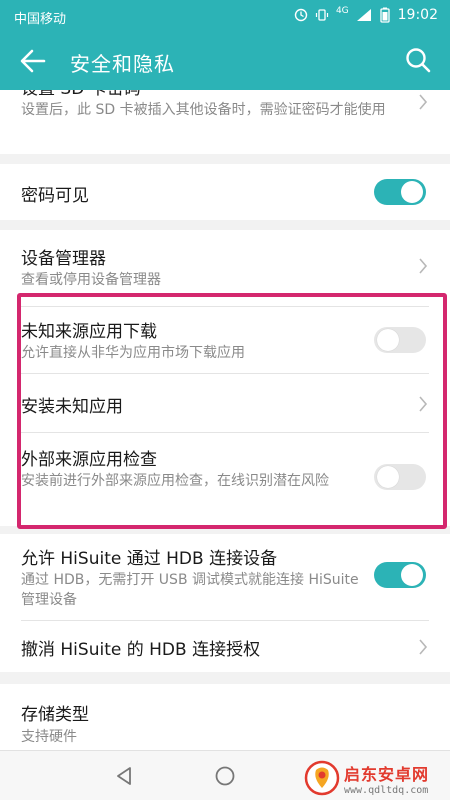 The height and width of the screenshot is (800, 450). I want to click on sd-card-password-item: 设置 SD 卡密码 设置后，此 SD 卡被插入其他设备时，需验证密码才能使用, so click(225, 122).